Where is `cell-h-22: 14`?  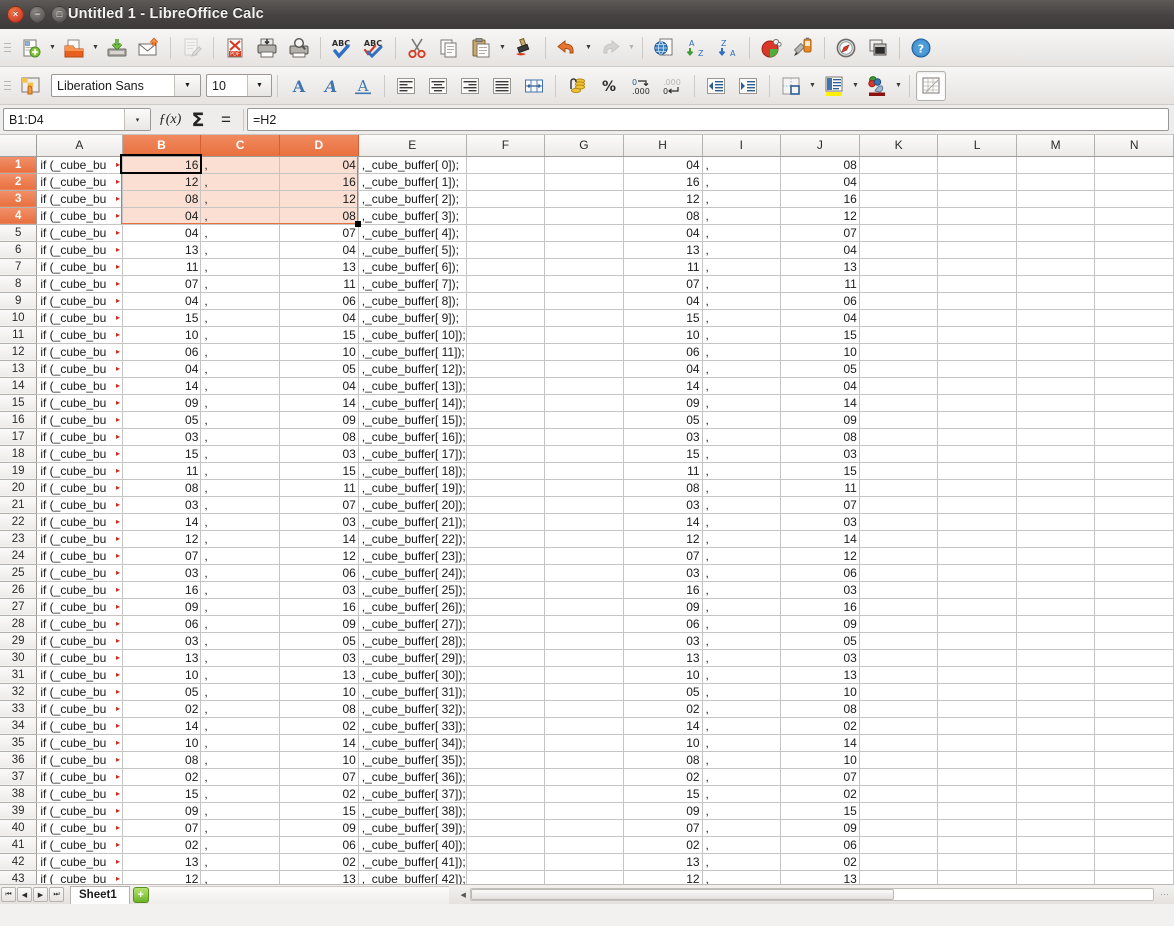
cell-h-22: 14 is located at coordinates (663, 522).